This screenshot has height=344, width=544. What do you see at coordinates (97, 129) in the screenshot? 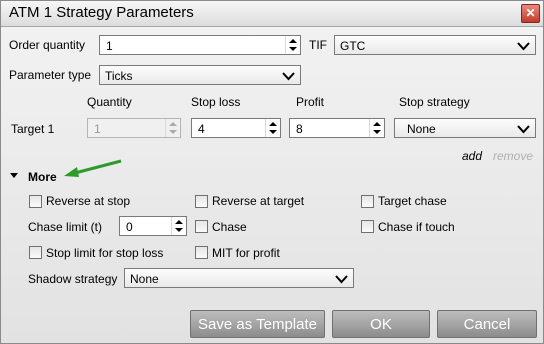
I see `target-1-quantity-value: 1` at bounding box center [97, 129].